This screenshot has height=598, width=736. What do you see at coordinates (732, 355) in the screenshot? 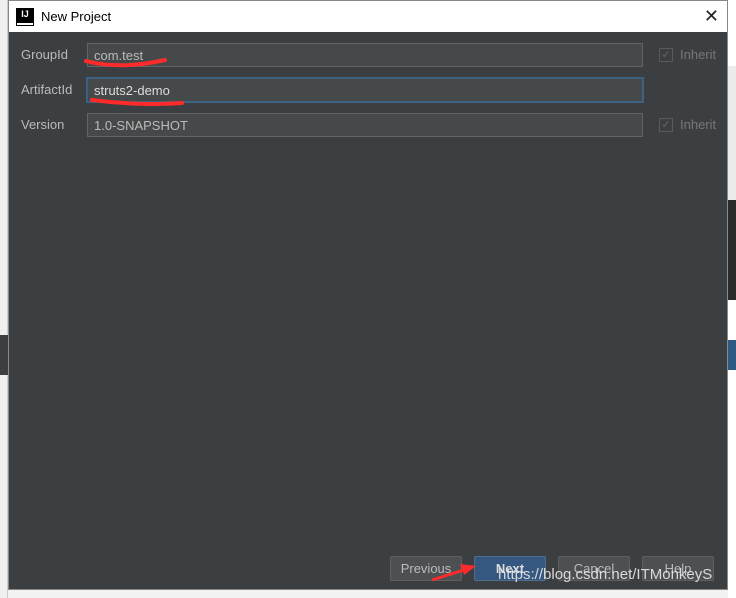
I see `background-selection` at bounding box center [732, 355].